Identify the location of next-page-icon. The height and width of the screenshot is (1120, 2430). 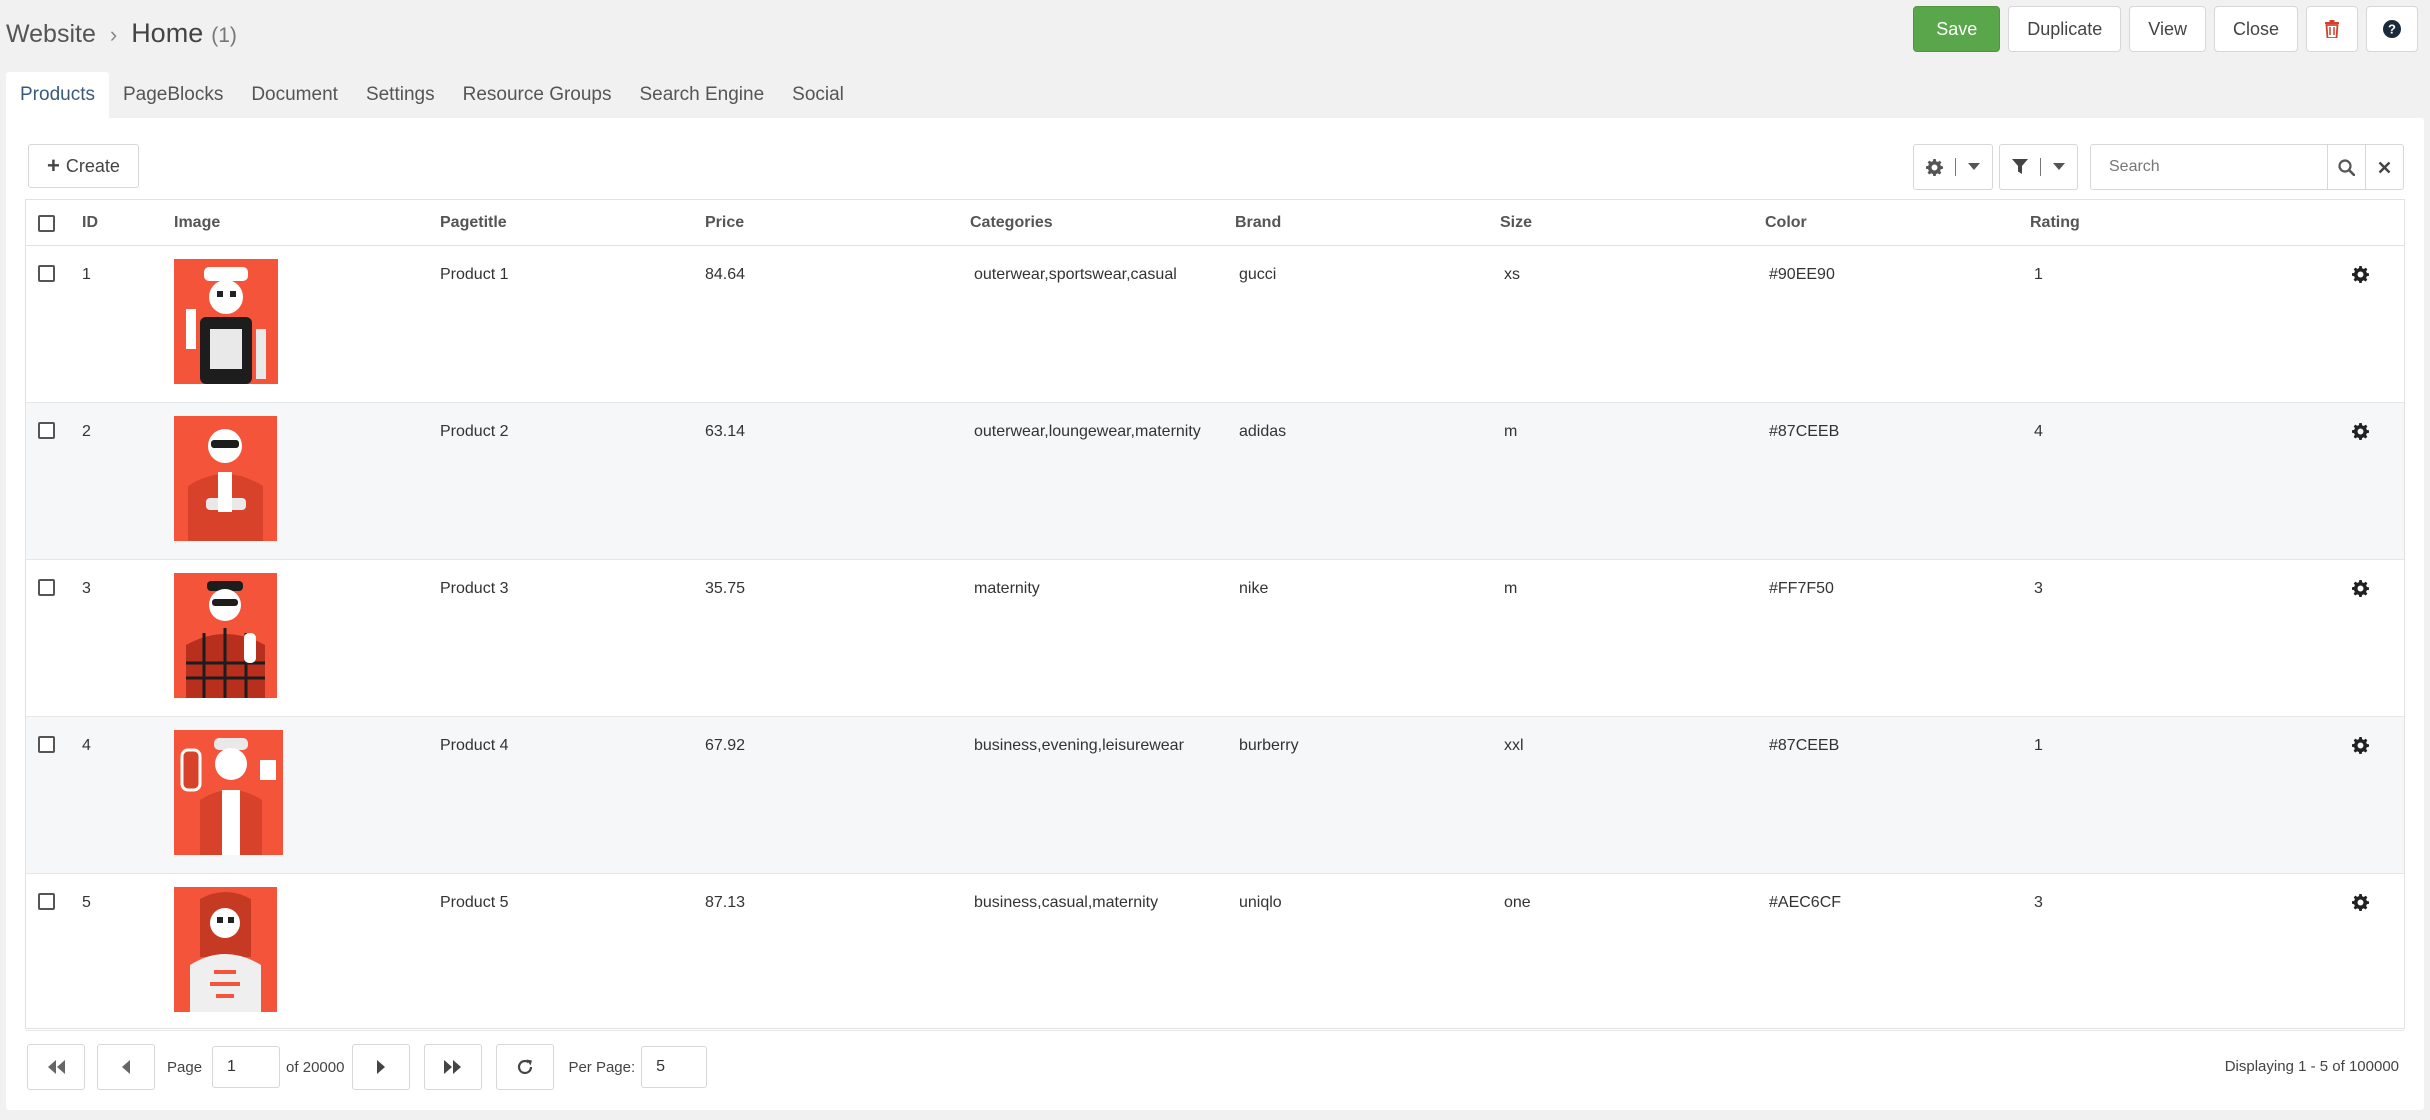
(381, 1067).